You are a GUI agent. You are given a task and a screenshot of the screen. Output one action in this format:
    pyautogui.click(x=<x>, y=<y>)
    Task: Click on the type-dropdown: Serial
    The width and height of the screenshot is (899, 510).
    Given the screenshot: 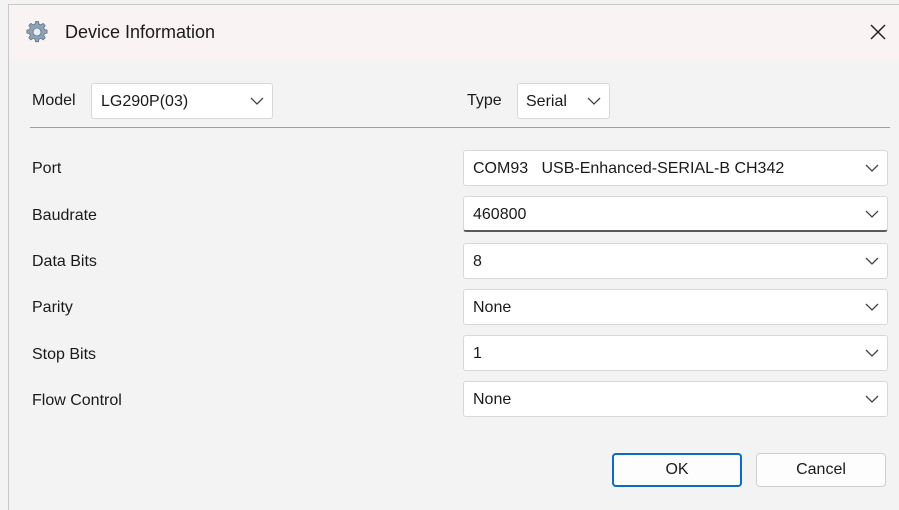 What is the action you would take?
    pyautogui.click(x=563, y=101)
    